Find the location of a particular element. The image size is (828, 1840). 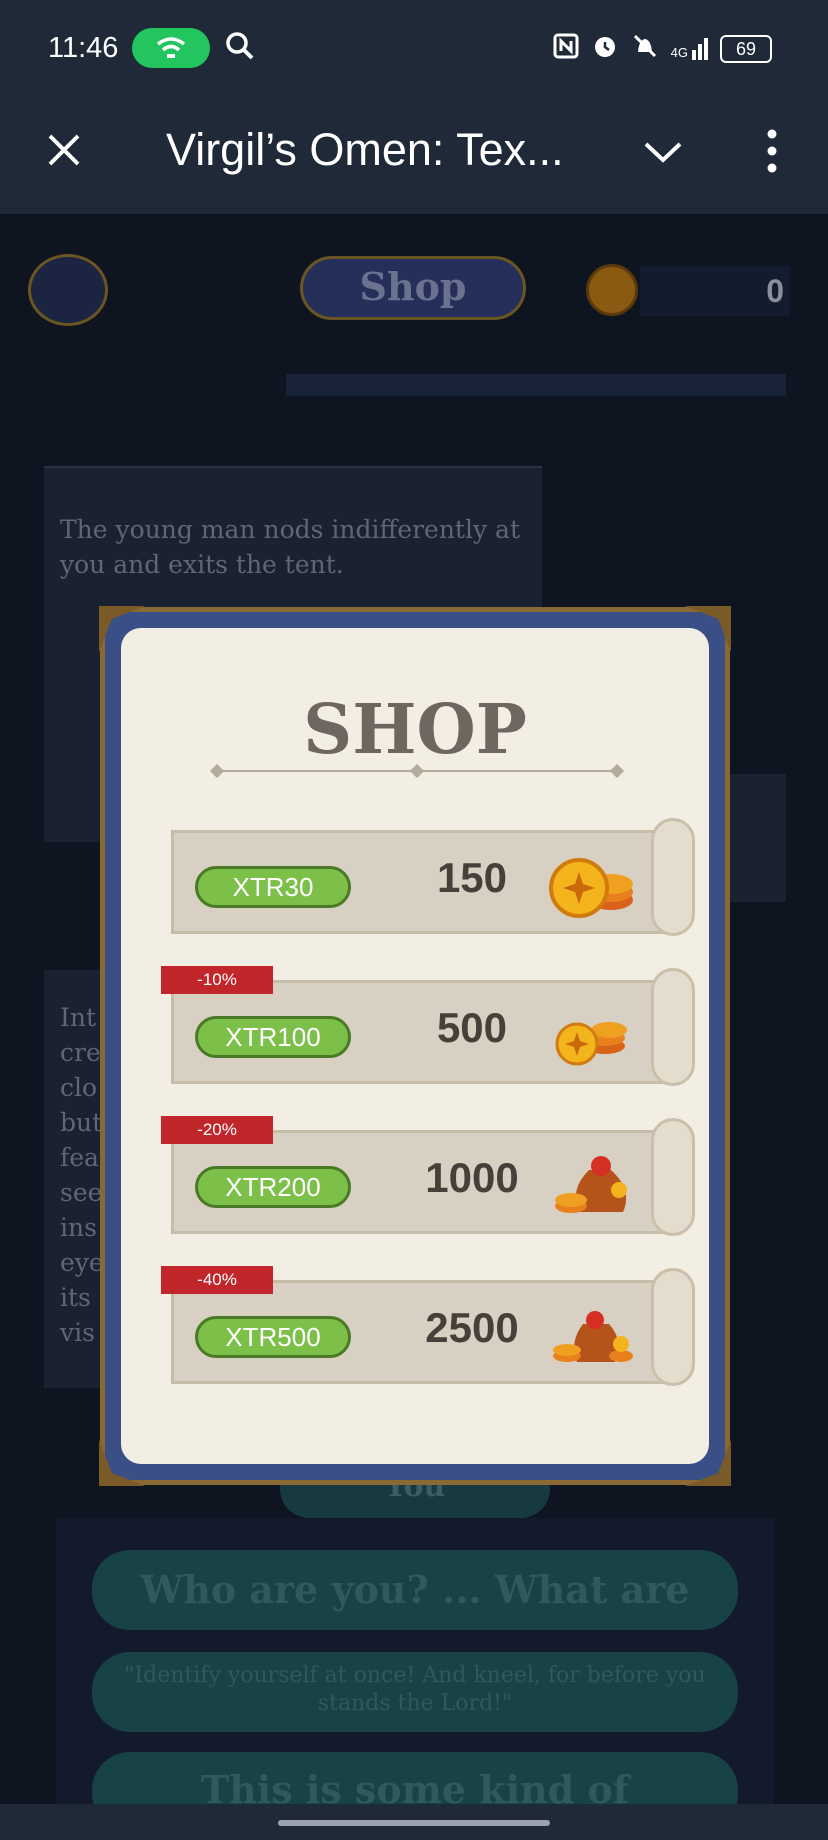

shop-item: -10% XTR100 500 is located at coordinates (428, 1026).